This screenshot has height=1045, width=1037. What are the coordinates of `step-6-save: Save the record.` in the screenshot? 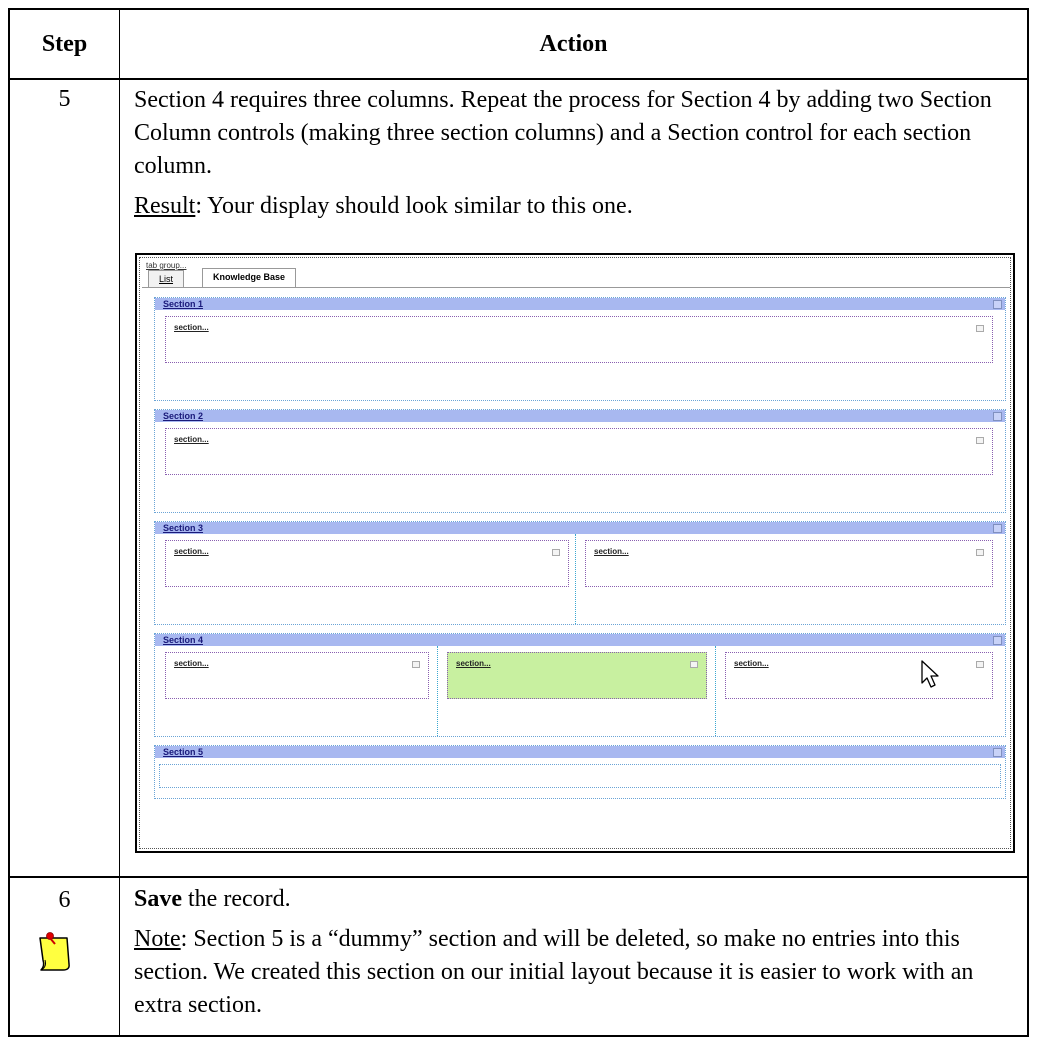 It's located at (574, 899).